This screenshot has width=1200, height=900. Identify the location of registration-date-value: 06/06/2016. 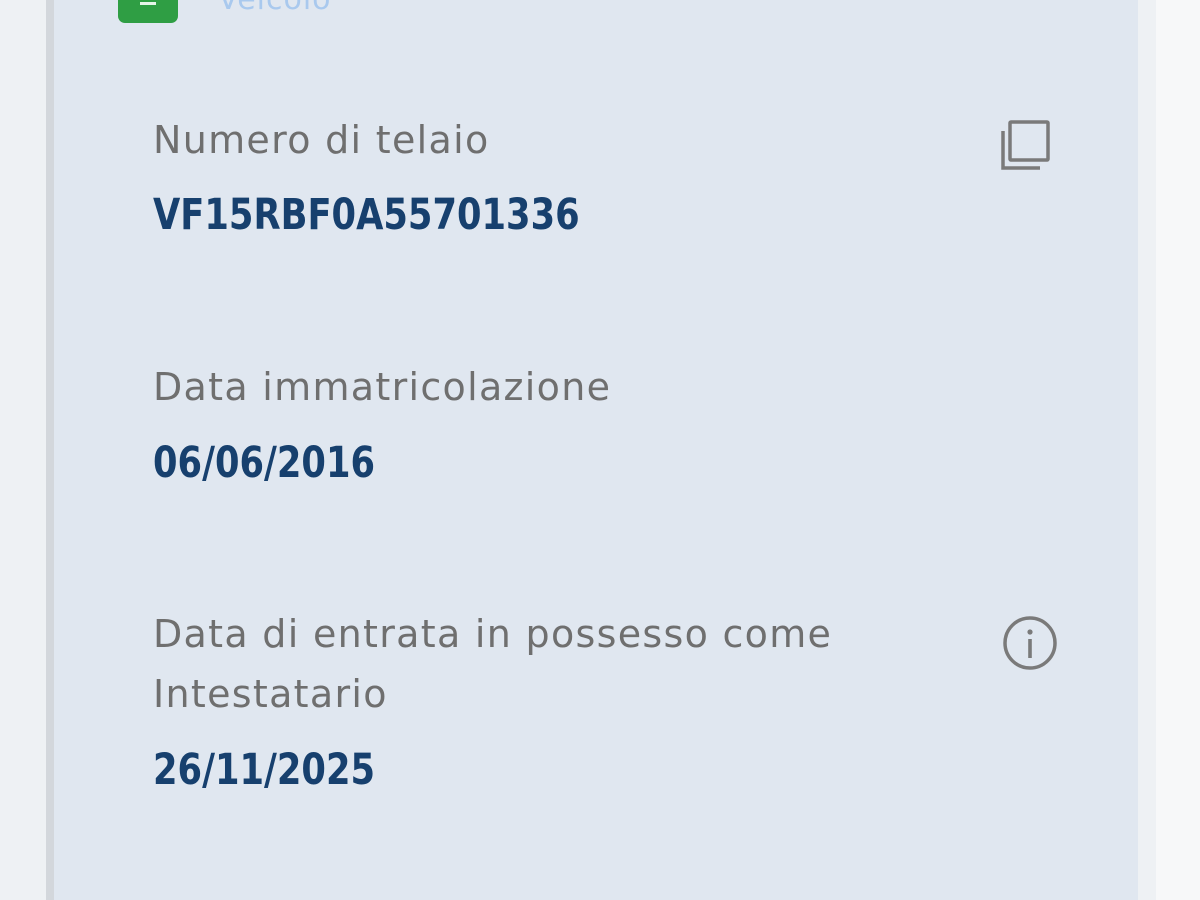
(264, 463).